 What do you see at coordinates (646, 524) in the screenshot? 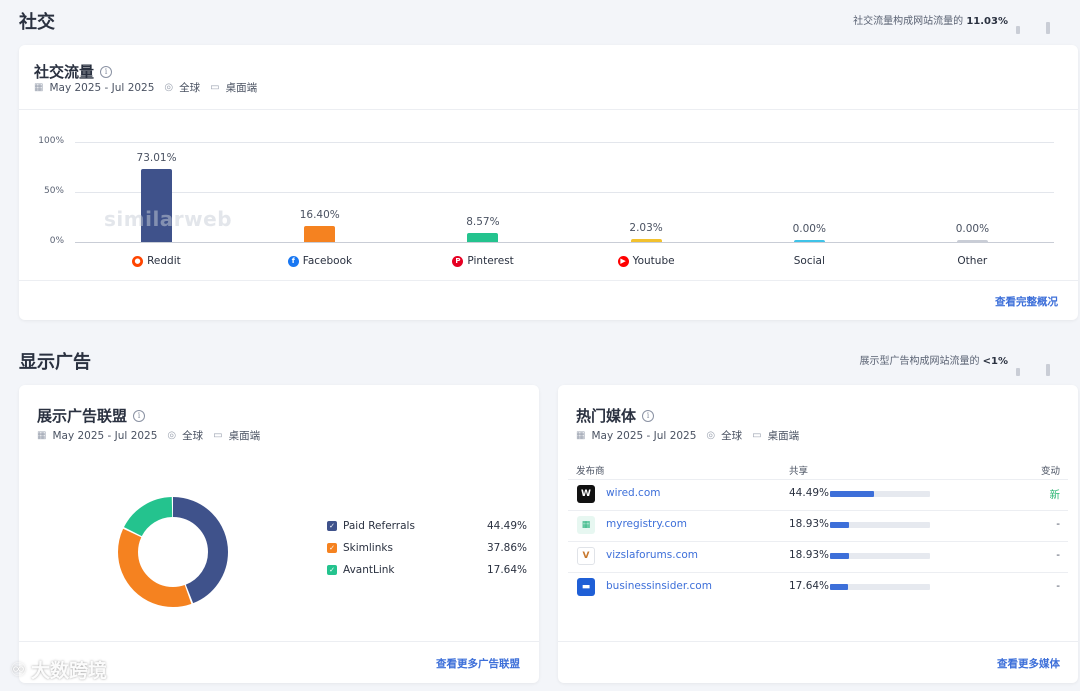
I see `publisher-link: myregistry.com` at bounding box center [646, 524].